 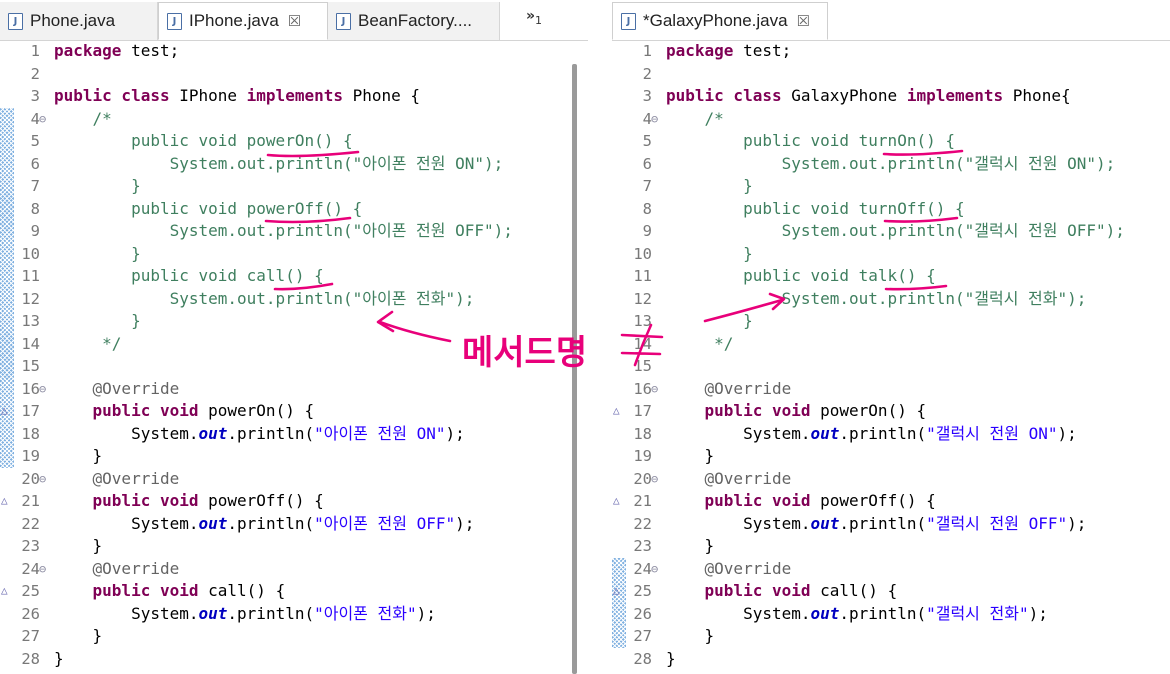 What do you see at coordinates (891, 434) in the screenshot?
I see `code-line: 18 System.out.println("갤럭시 전원 ON");` at bounding box center [891, 434].